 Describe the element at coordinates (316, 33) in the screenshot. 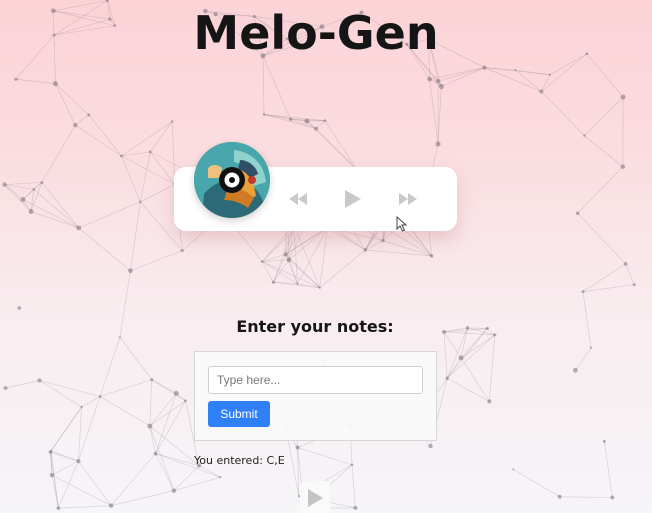

I see `app-title: Melo-Gen` at that location.